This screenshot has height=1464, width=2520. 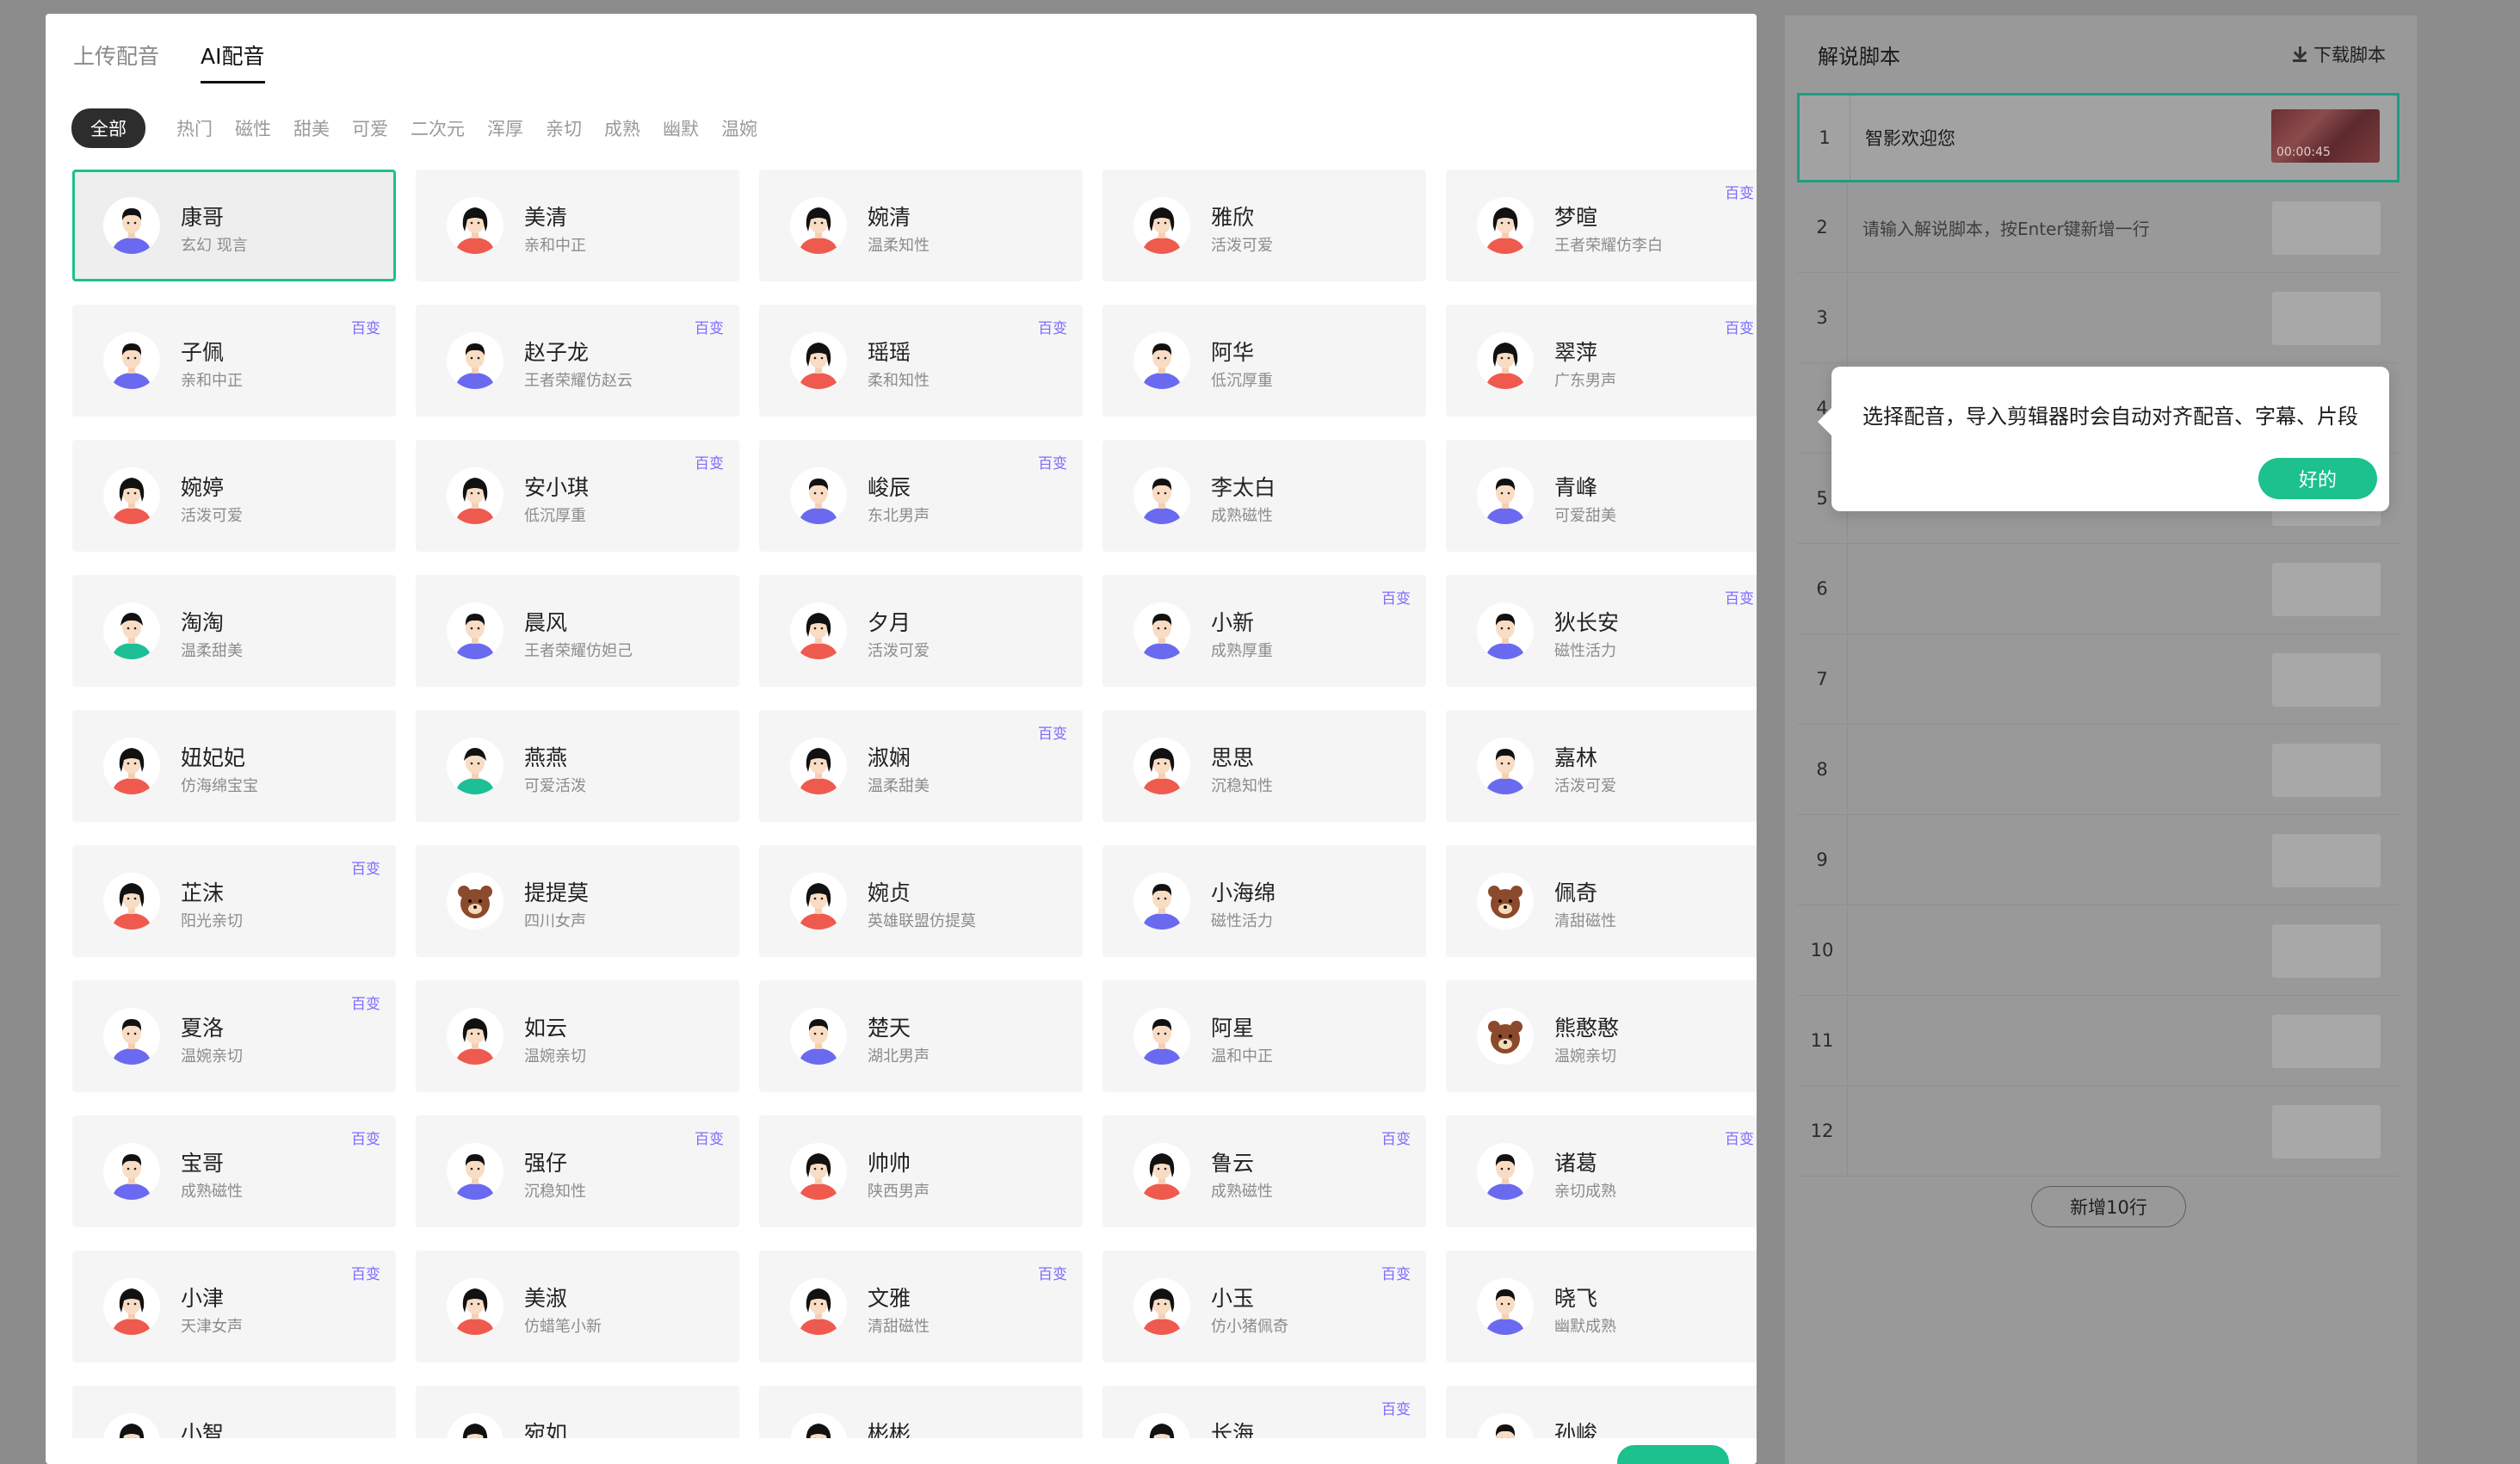 What do you see at coordinates (921, 1036) in the screenshot?
I see `voice-card: 楚天 湖北男声` at bounding box center [921, 1036].